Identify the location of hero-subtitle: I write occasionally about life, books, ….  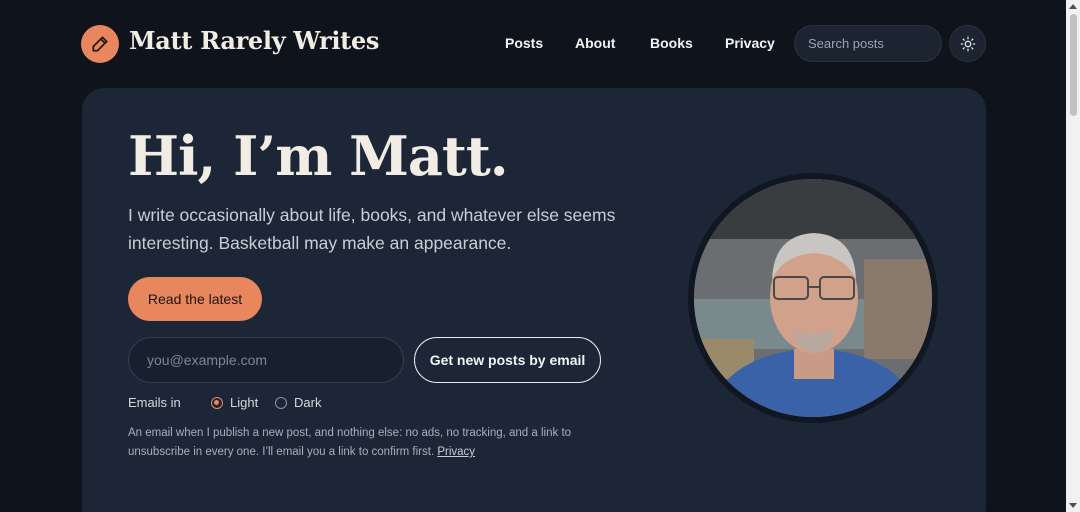
(372, 229).